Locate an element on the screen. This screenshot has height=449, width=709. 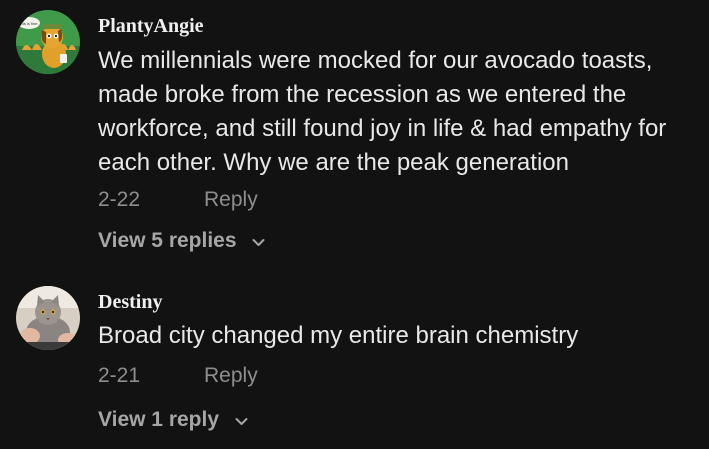
cat-photo-icon is located at coordinates (48, 318).